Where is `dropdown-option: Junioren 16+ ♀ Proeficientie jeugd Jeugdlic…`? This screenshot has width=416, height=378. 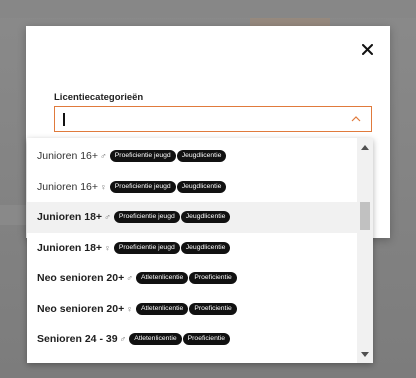 dropdown-option: Junioren 16+ ♀ Proeficientie jeugd Jeugdlic… is located at coordinates (192, 187).